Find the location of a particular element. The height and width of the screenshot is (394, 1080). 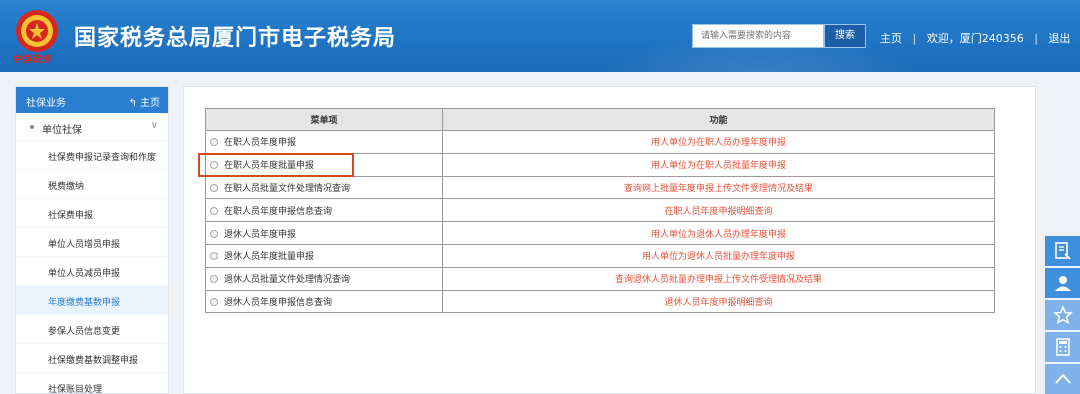

menu-item-label: 退休人员批量文件处理情况查询 is located at coordinates (287, 280).